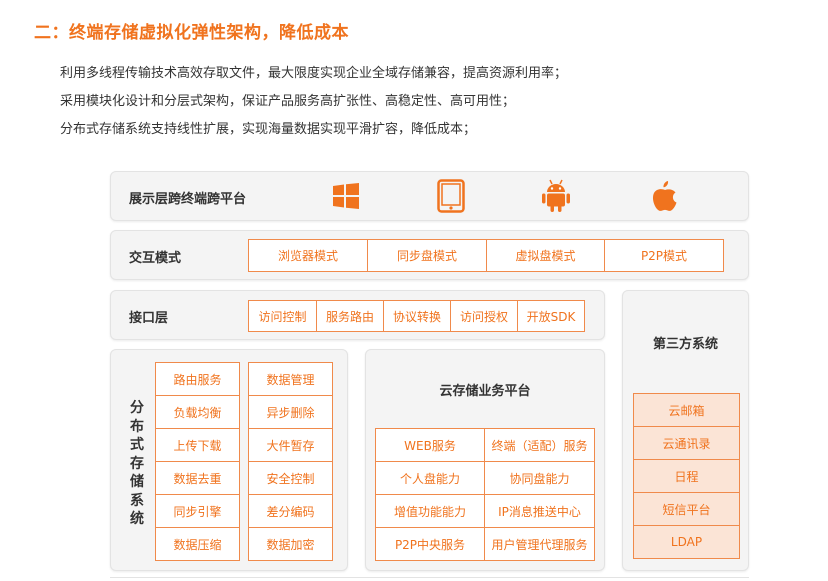 This screenshot has height=581, width=828. I want to click on android-icon, so click(556, 195).